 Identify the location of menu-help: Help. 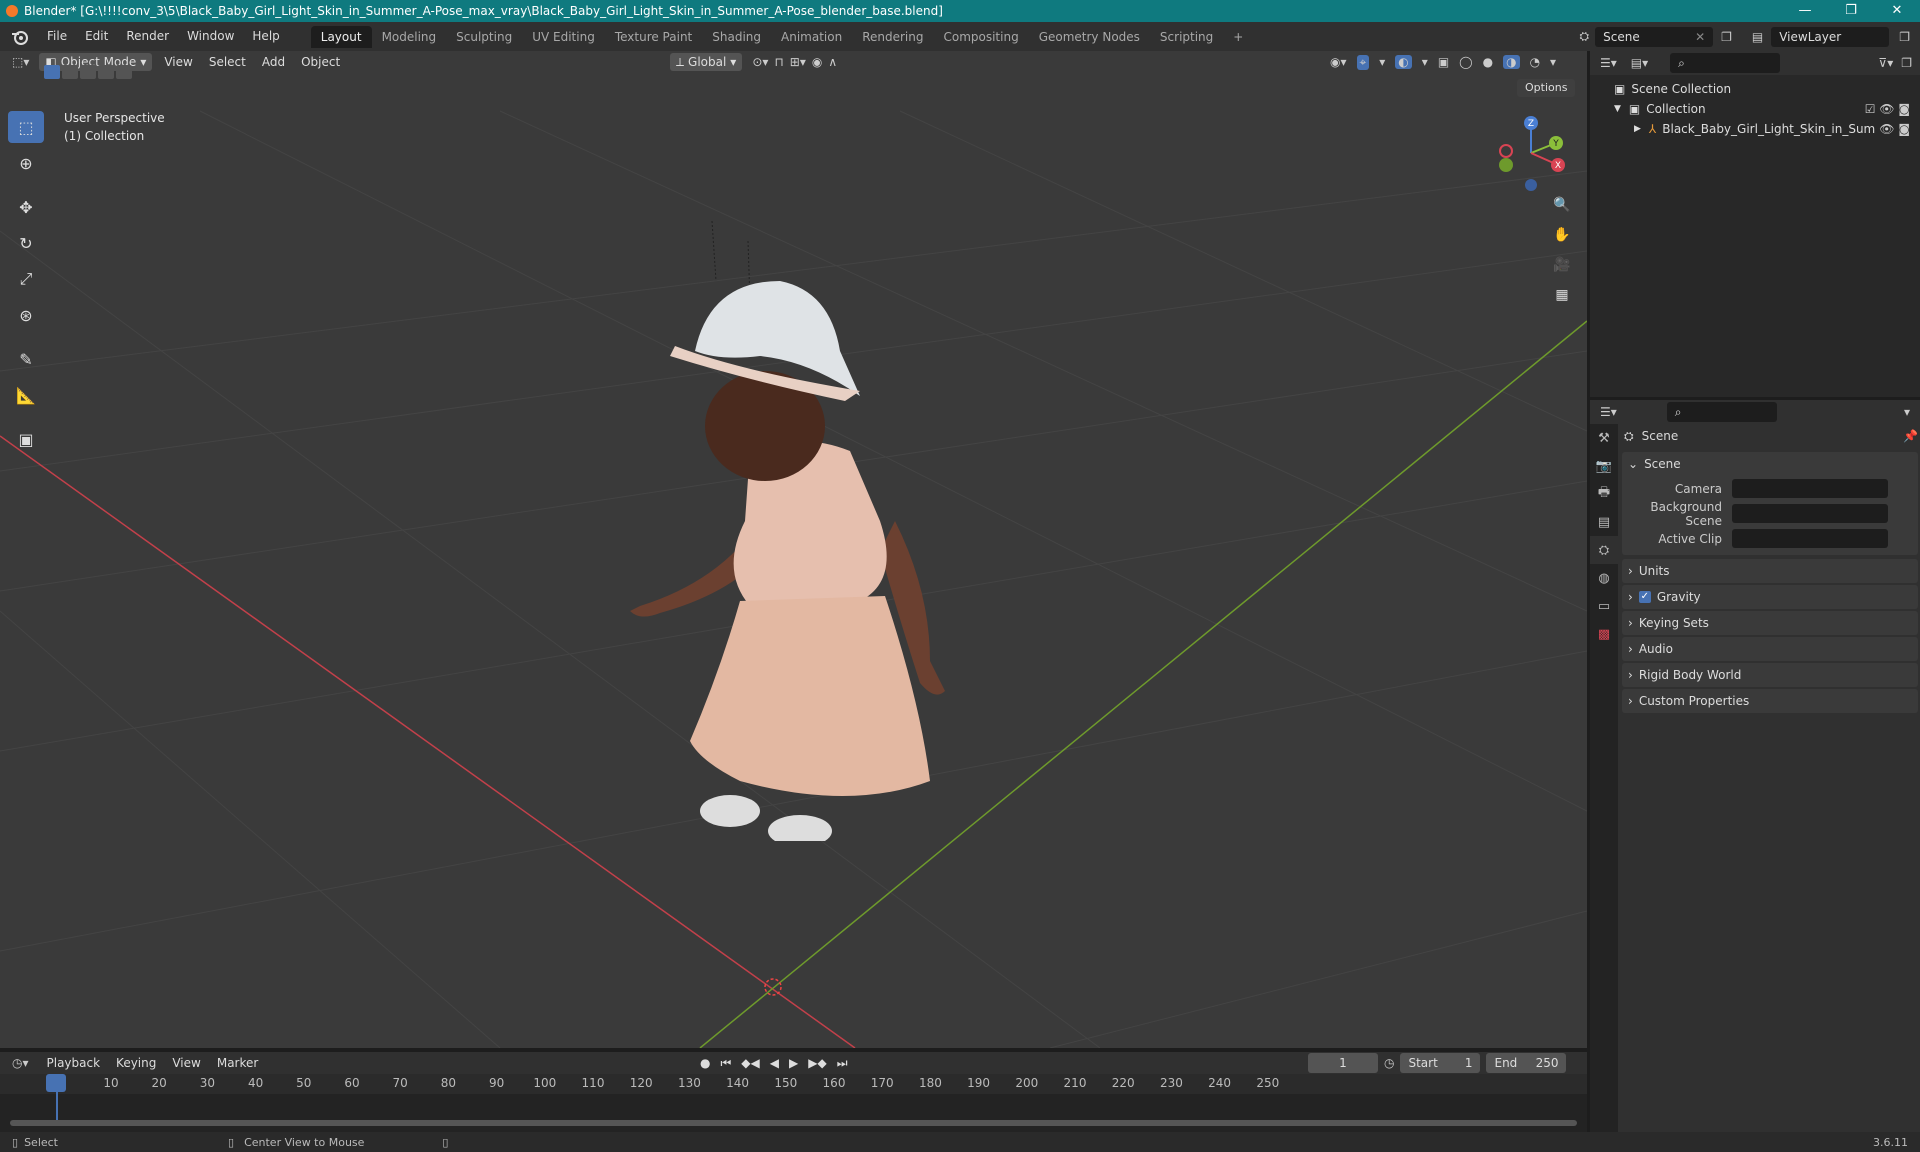
(265, 36).